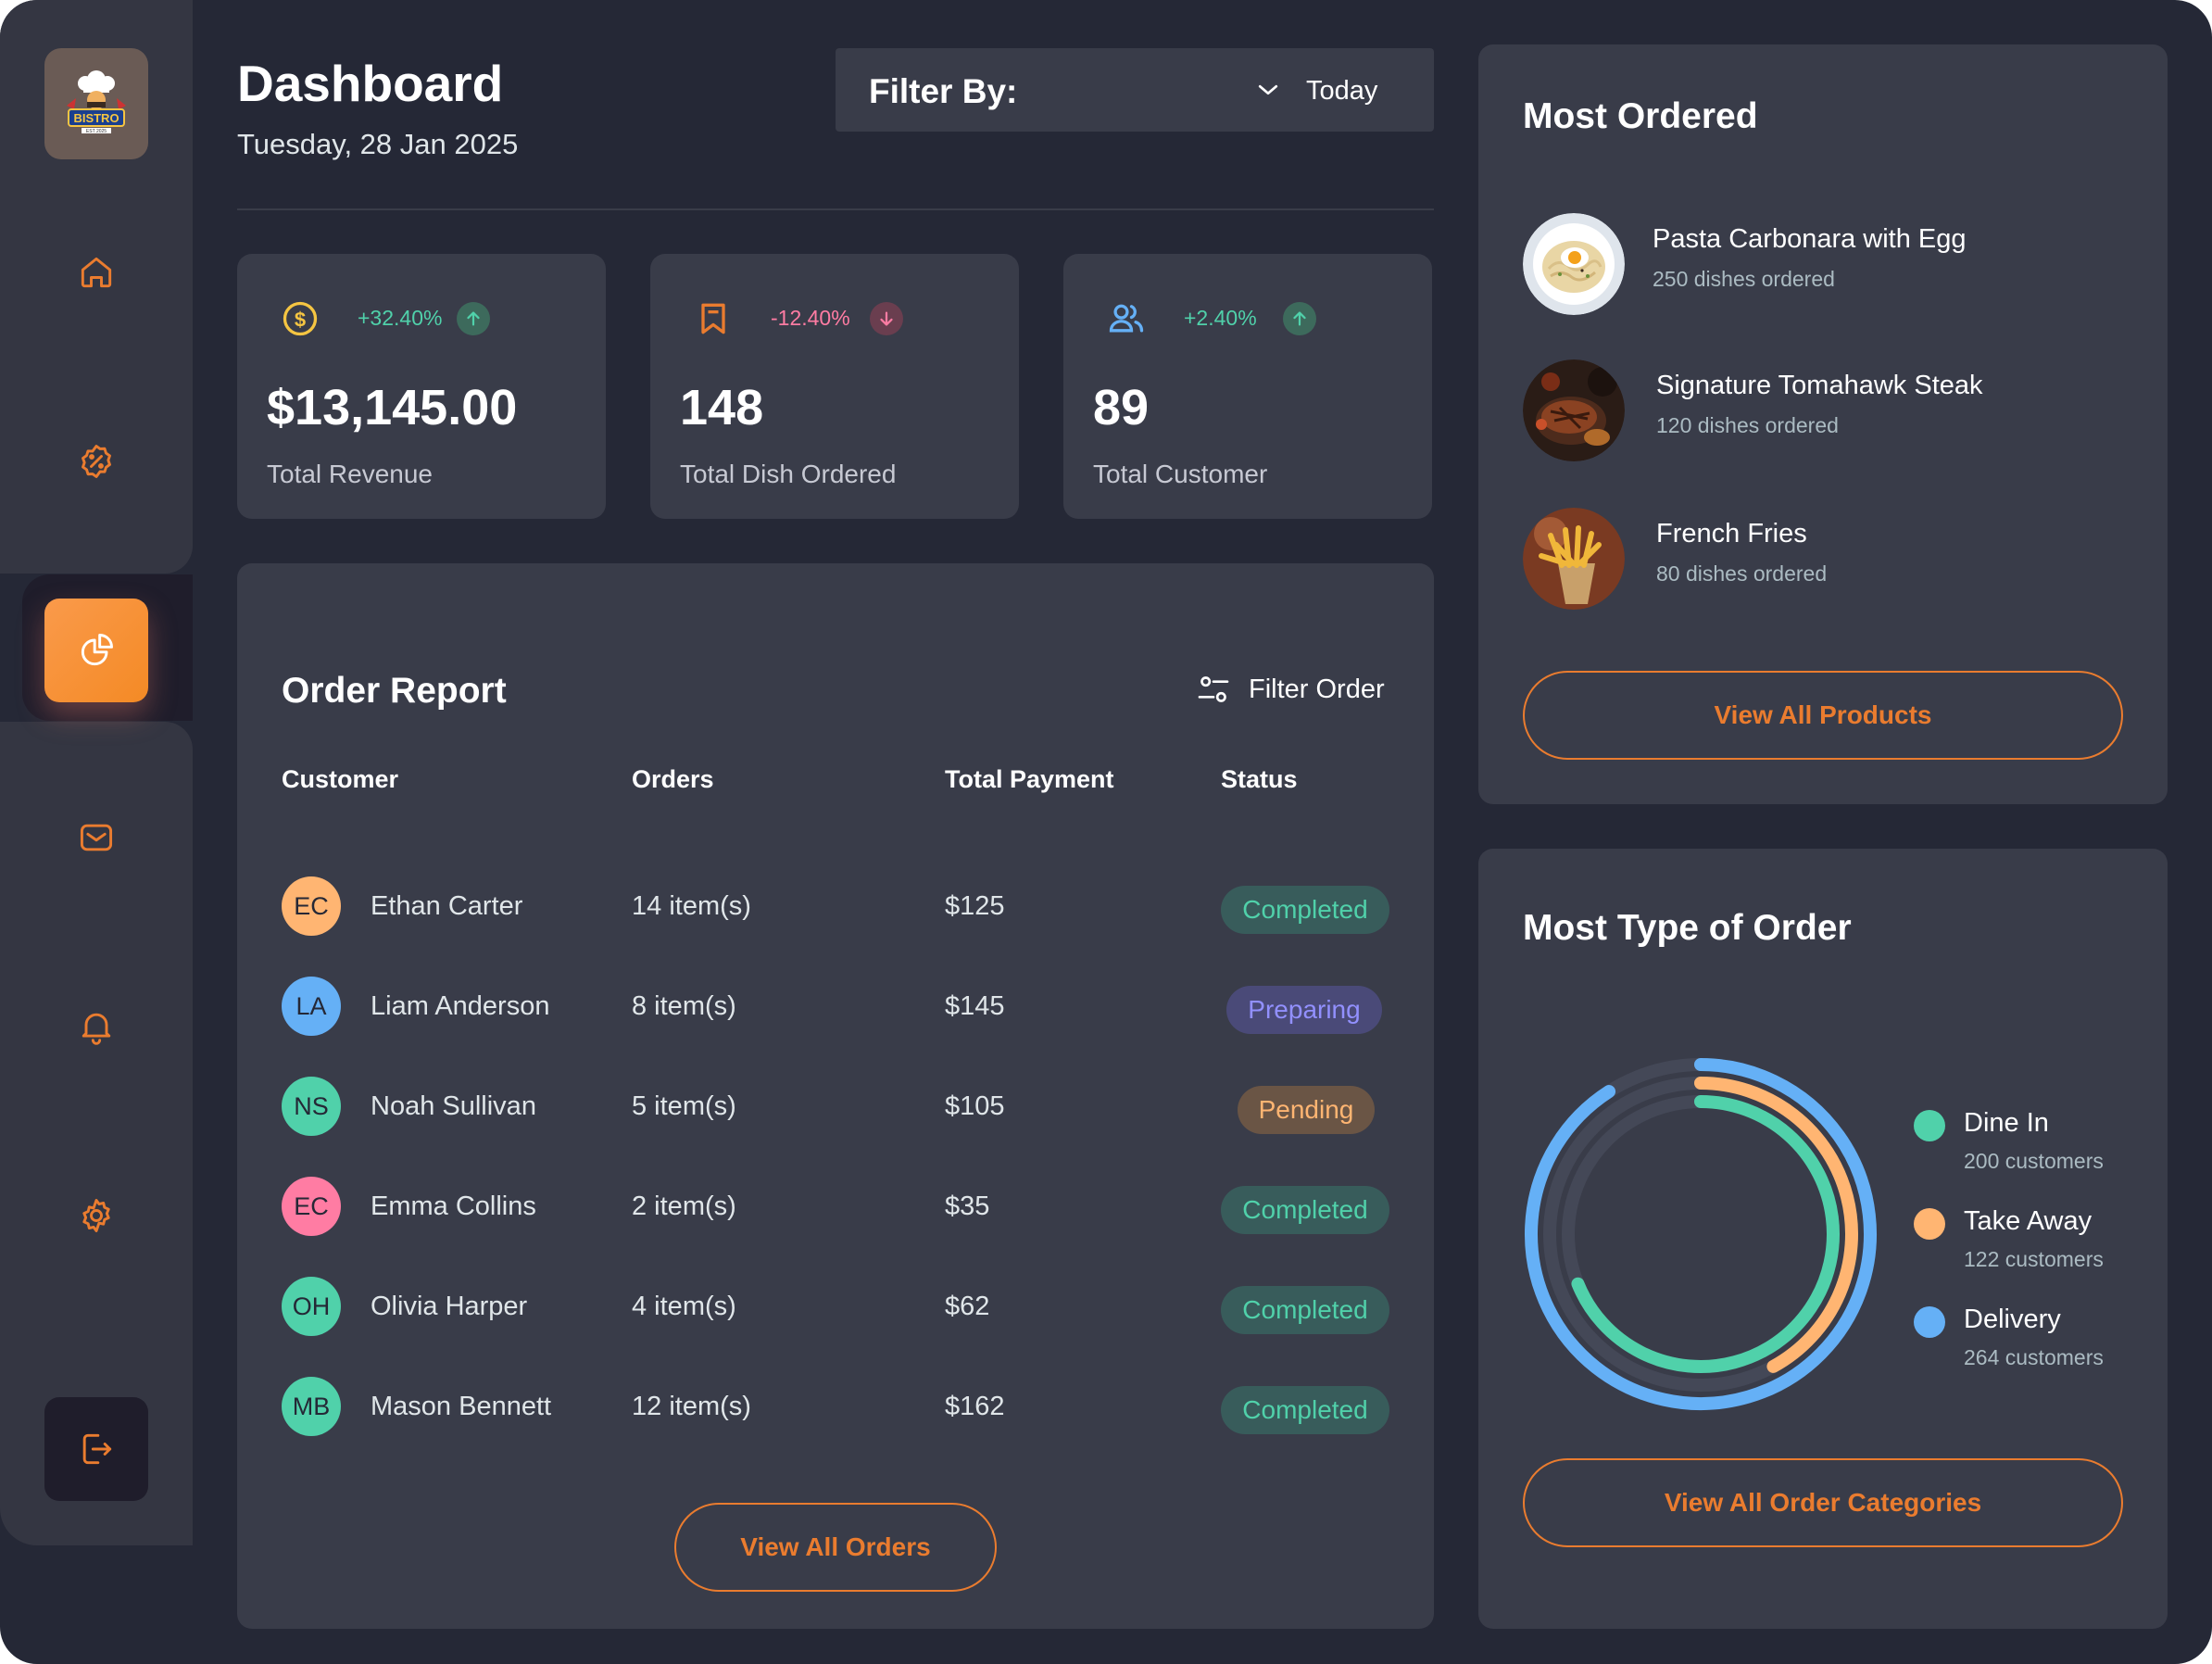 Image resolution: width=2212 pixels, height=1664 pixels. I want to click on pie-chart-icon, so click(97, 650).